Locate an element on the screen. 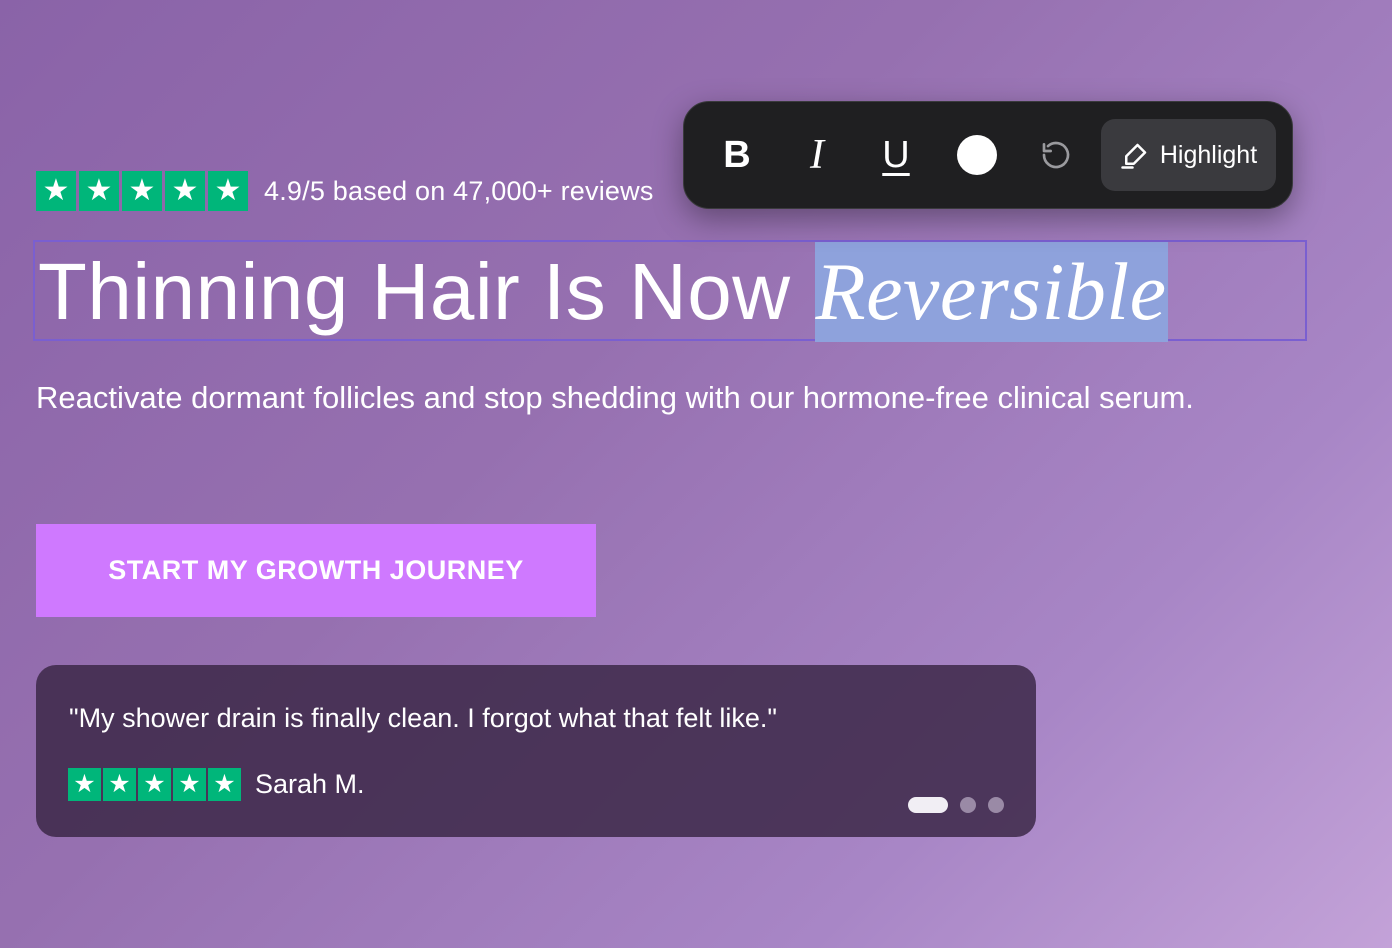 Image resolution: width=1392 pixels, height=948 pixels. review-stars: ★ ★ ★ ★ ★ is located at coordinates (154, 784).